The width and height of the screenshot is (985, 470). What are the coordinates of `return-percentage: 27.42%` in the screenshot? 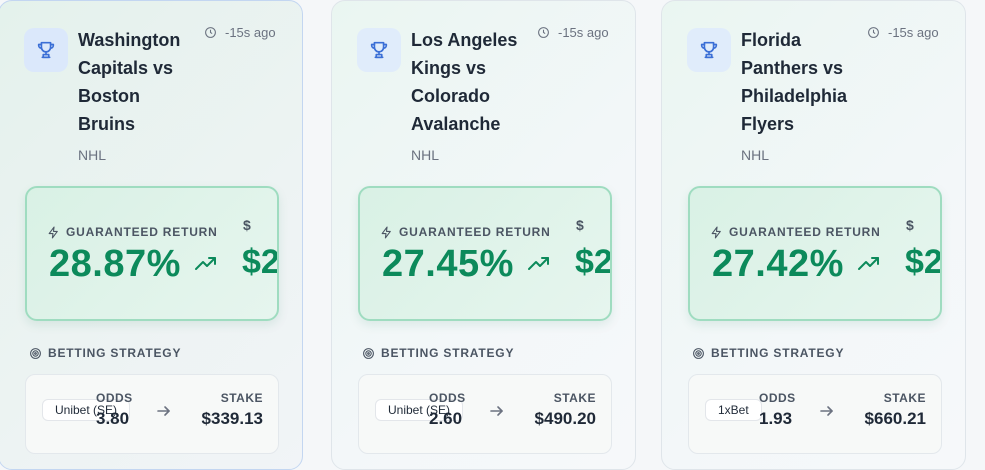 It's located at (778, 264).